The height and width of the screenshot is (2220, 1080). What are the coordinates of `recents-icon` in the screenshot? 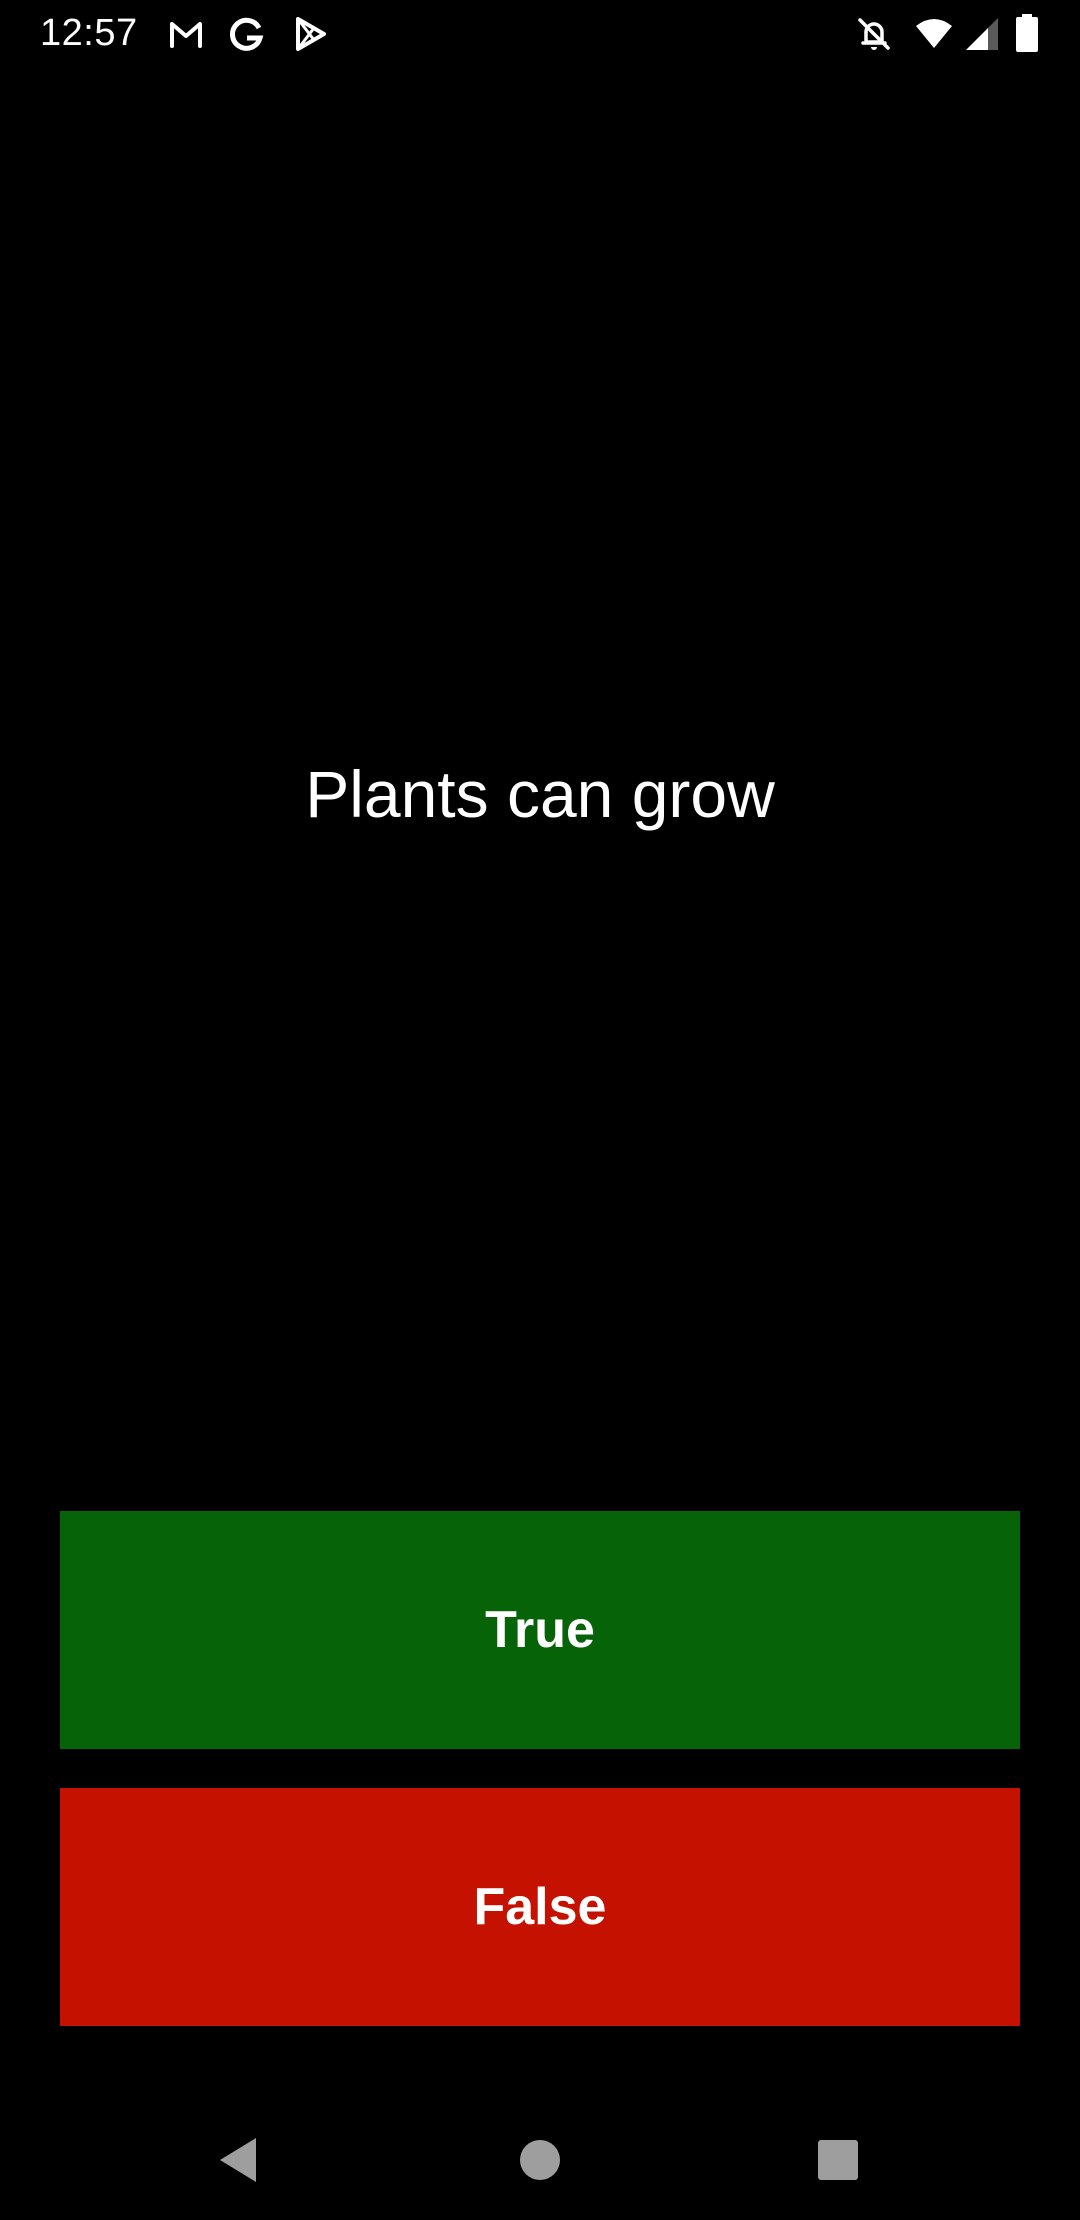 It's located at (838, 2160).